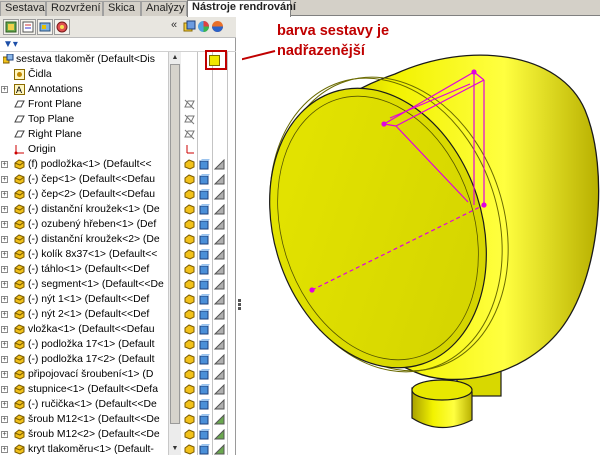  I want to click on tree-item-component: + připojovací šroubení<1> (D, so click(84, 374).